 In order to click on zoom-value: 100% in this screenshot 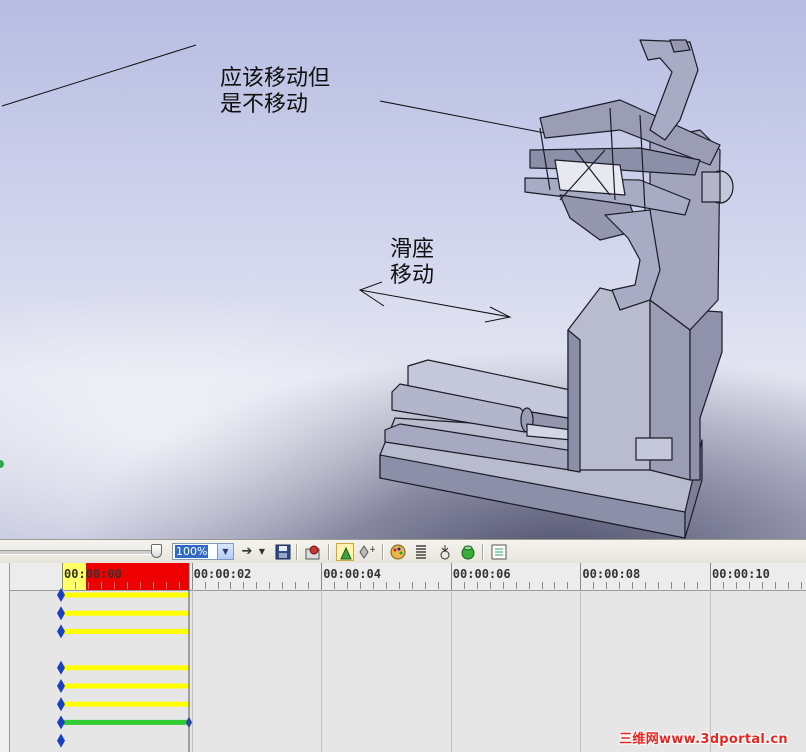, I will do `click(192, 551)`.